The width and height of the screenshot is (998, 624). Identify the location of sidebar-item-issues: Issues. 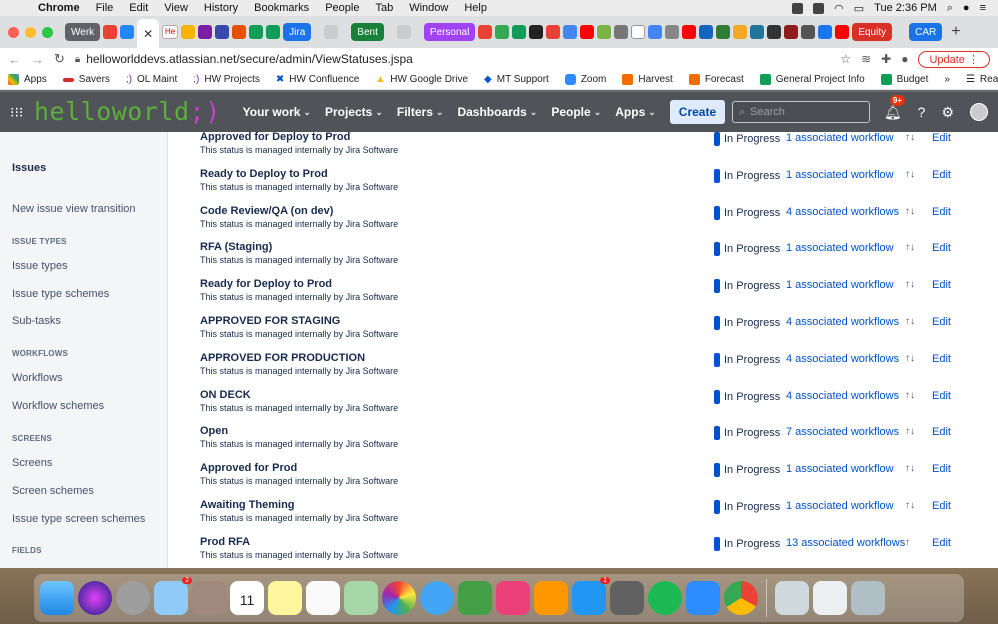
(29, 168).